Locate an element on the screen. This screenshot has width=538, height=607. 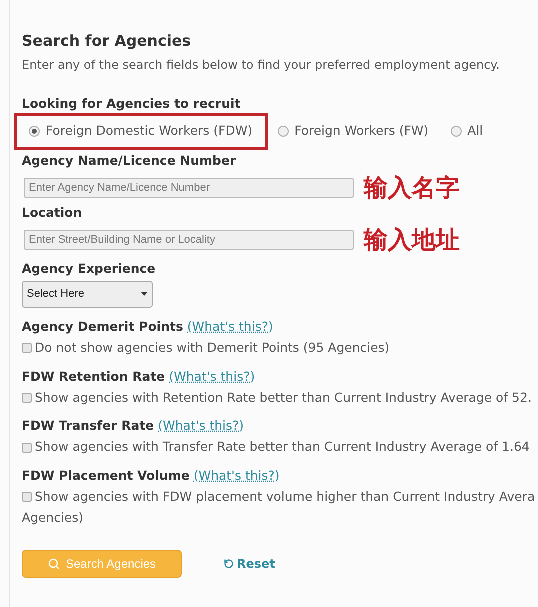
section-label: Looking for Agencies to recruit is located at coordinates (132, 103).